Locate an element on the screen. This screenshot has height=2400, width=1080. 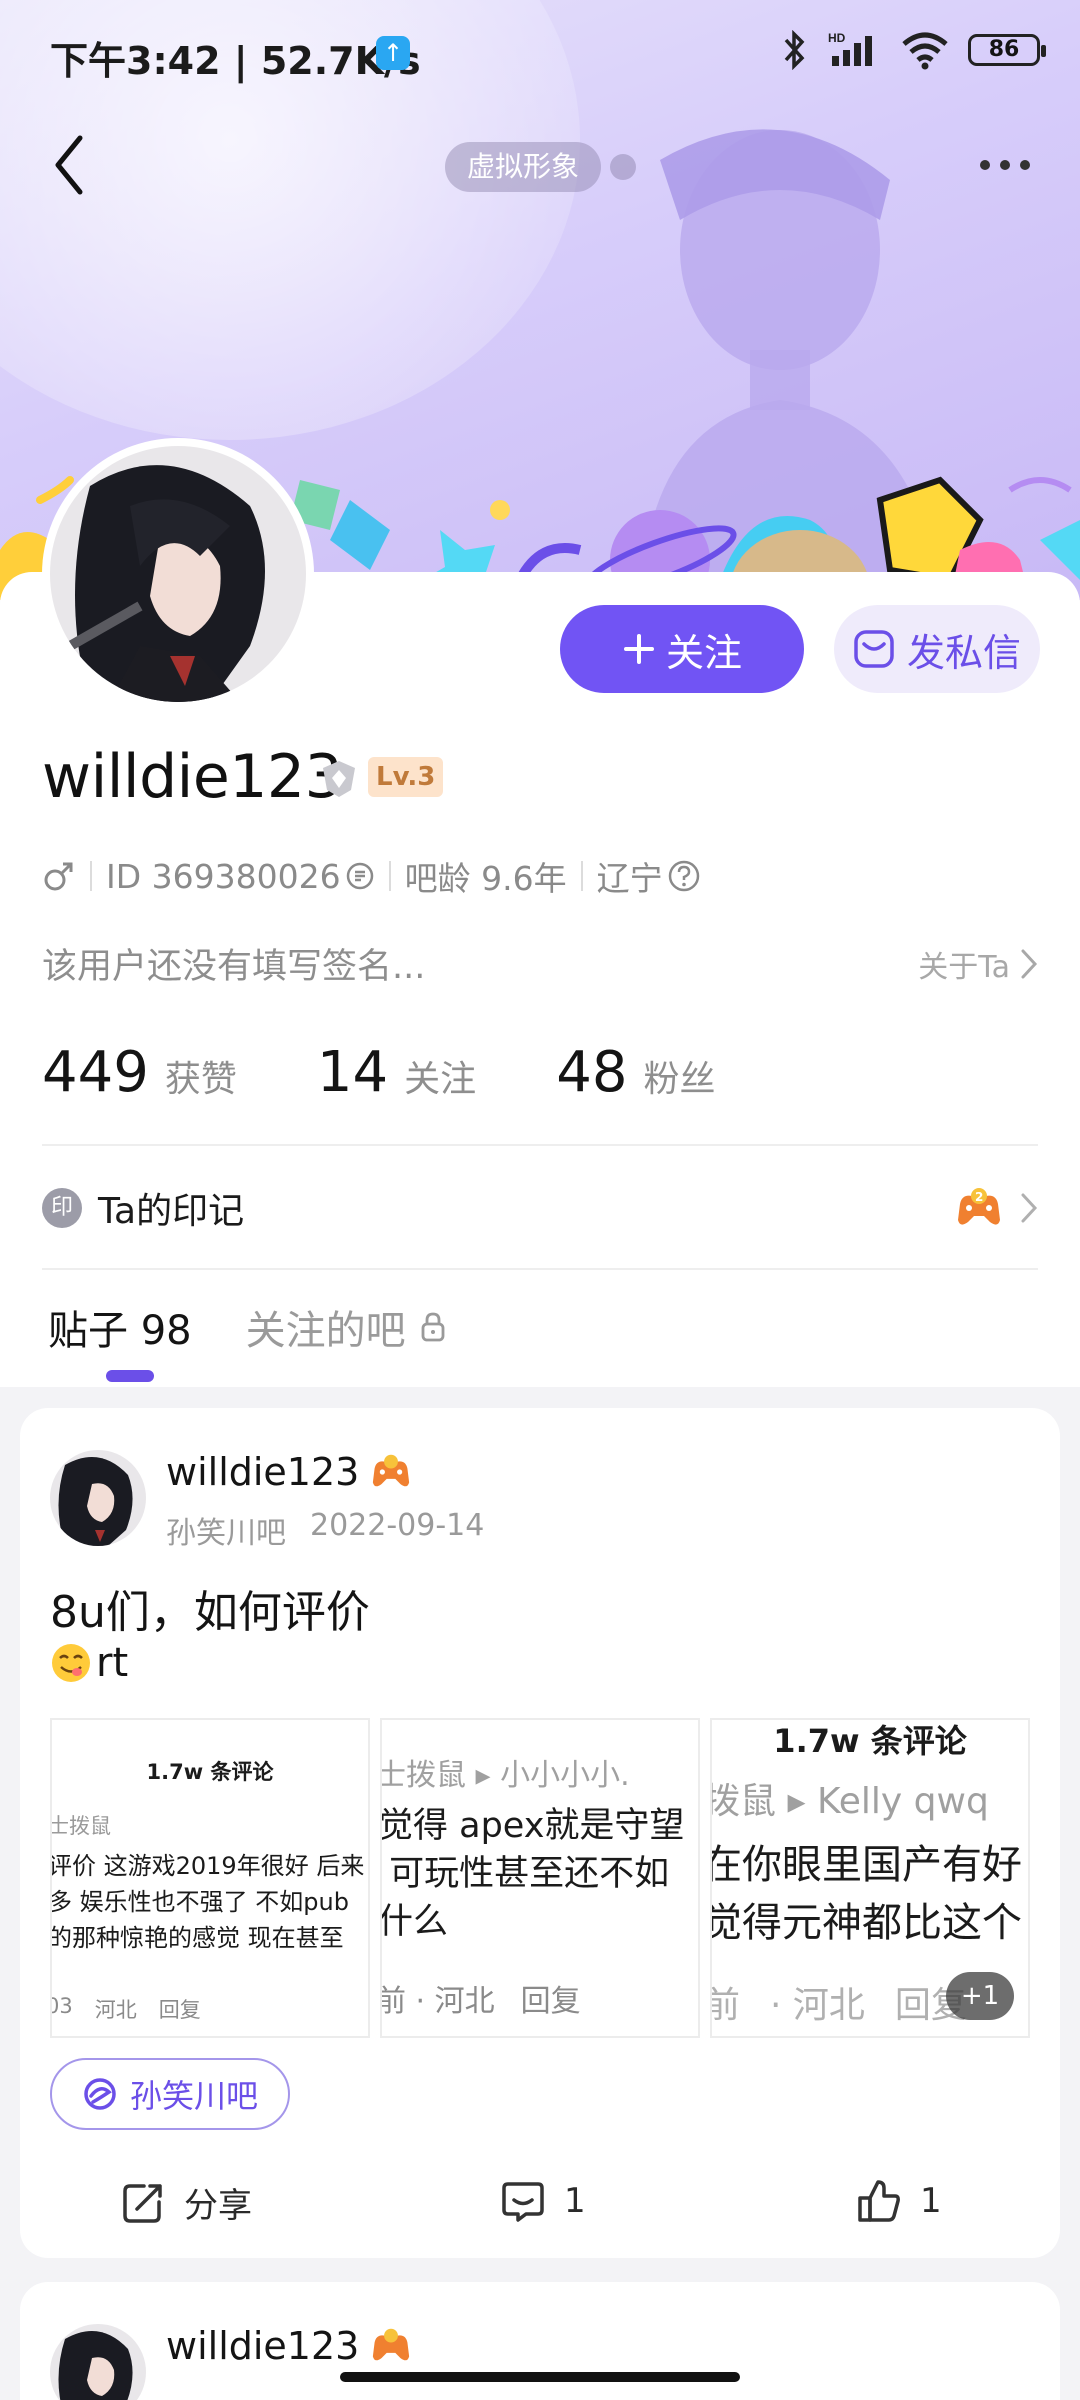
thumb1-location: 河北 is located at coordinates (115, 2010).